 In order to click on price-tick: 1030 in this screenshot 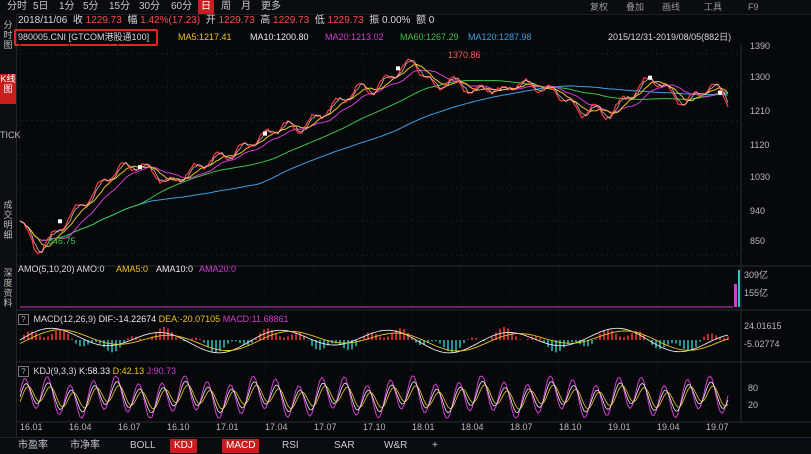, I will do `click(760, 177)`.